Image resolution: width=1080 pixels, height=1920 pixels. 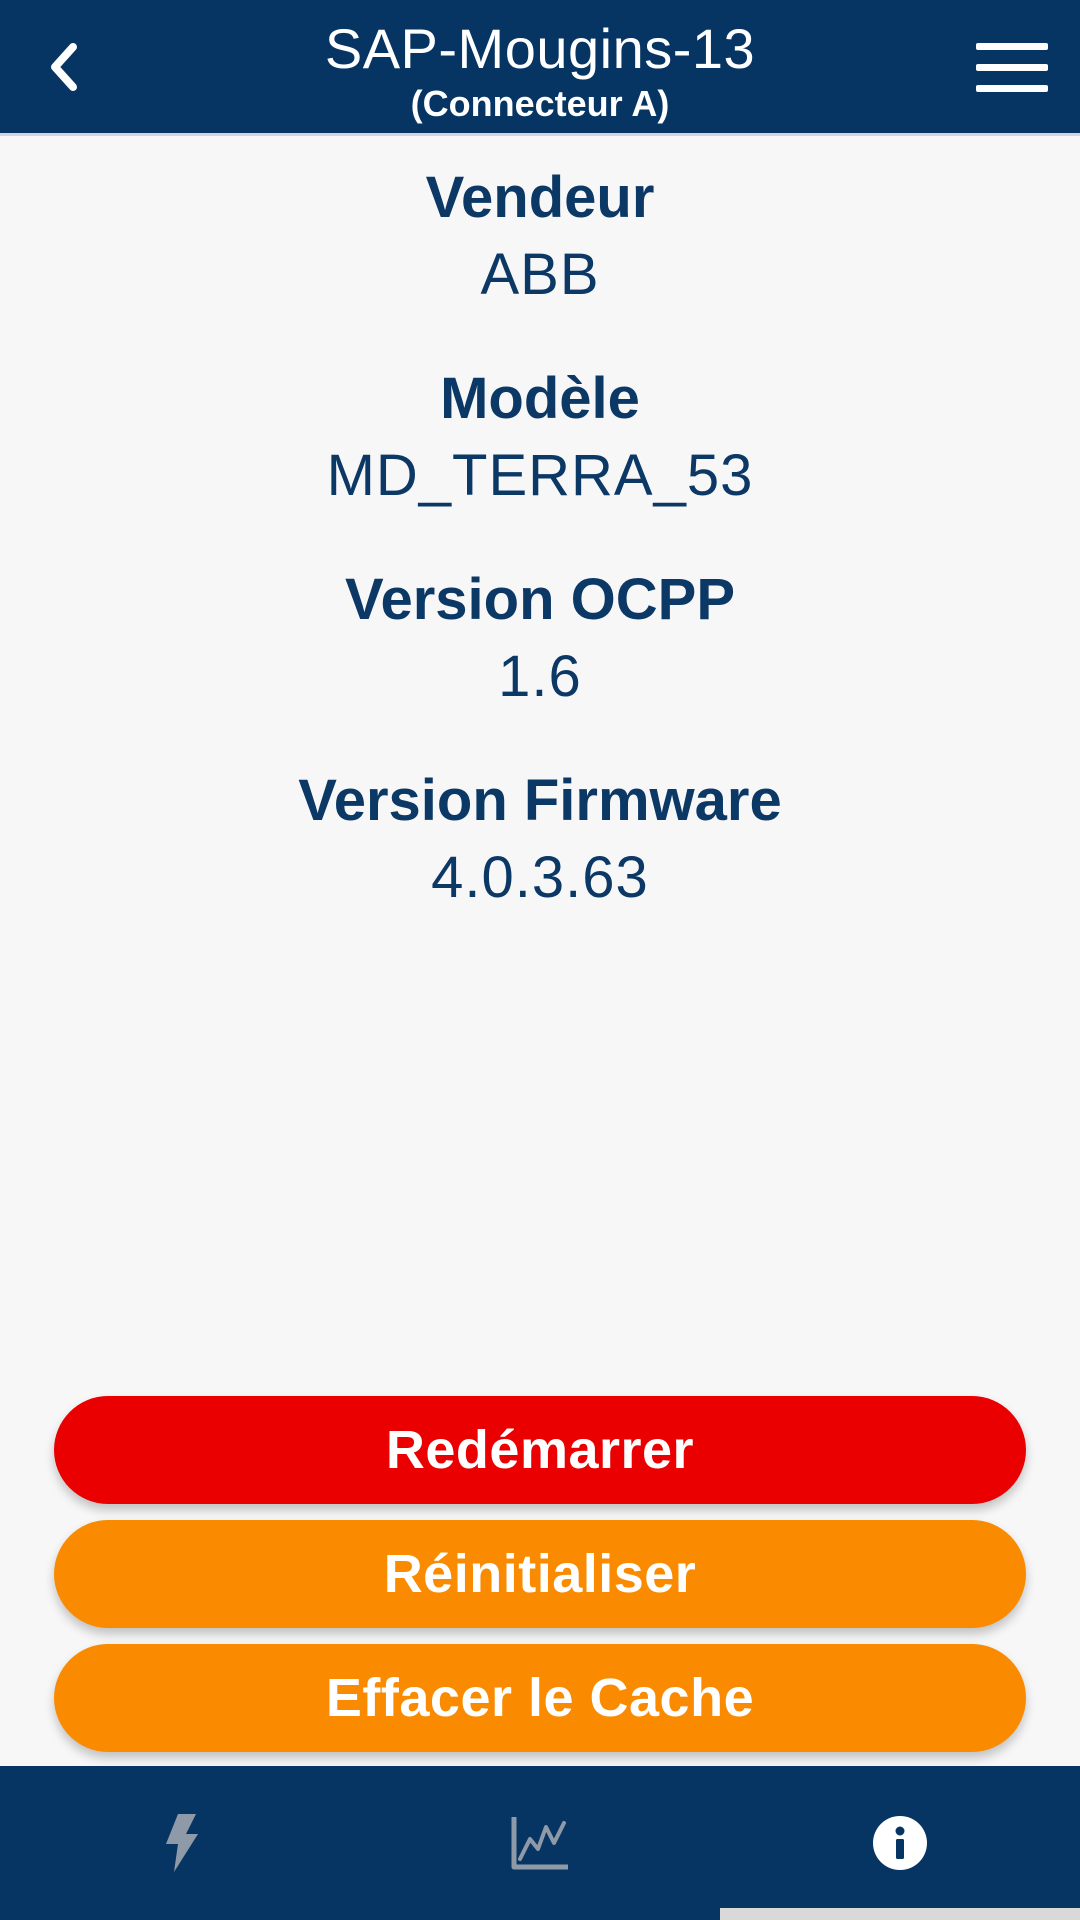 I want to click on chevron-left-icon, so click(x=64, y=67).